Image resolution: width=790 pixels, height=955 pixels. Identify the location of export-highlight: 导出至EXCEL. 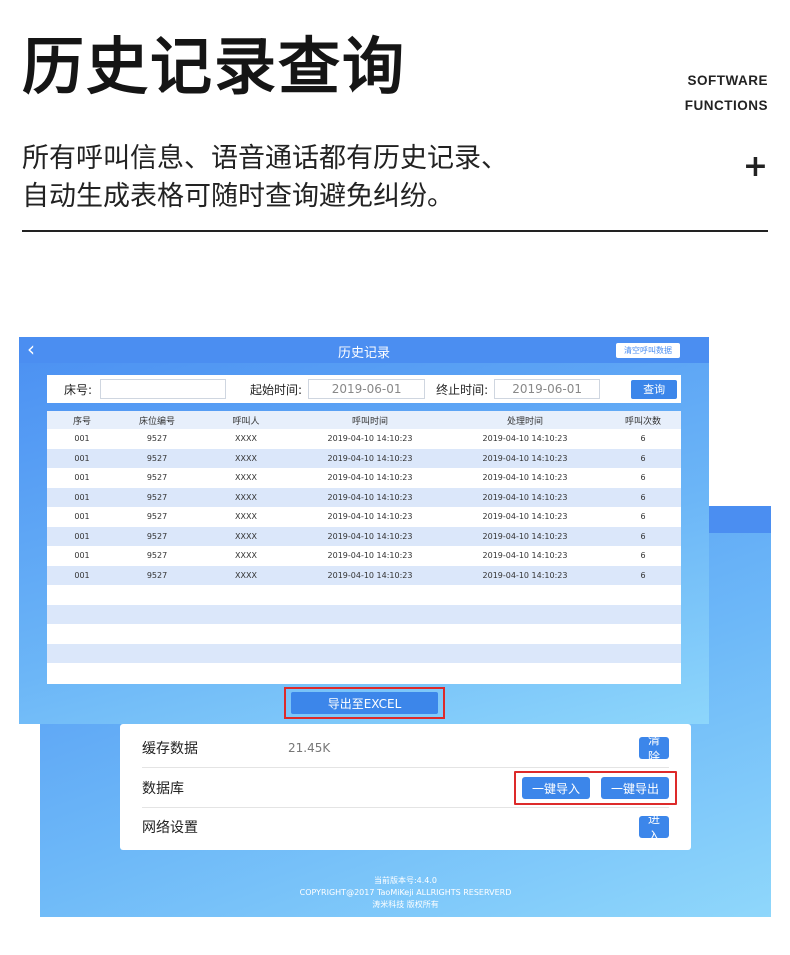
(364, 703).